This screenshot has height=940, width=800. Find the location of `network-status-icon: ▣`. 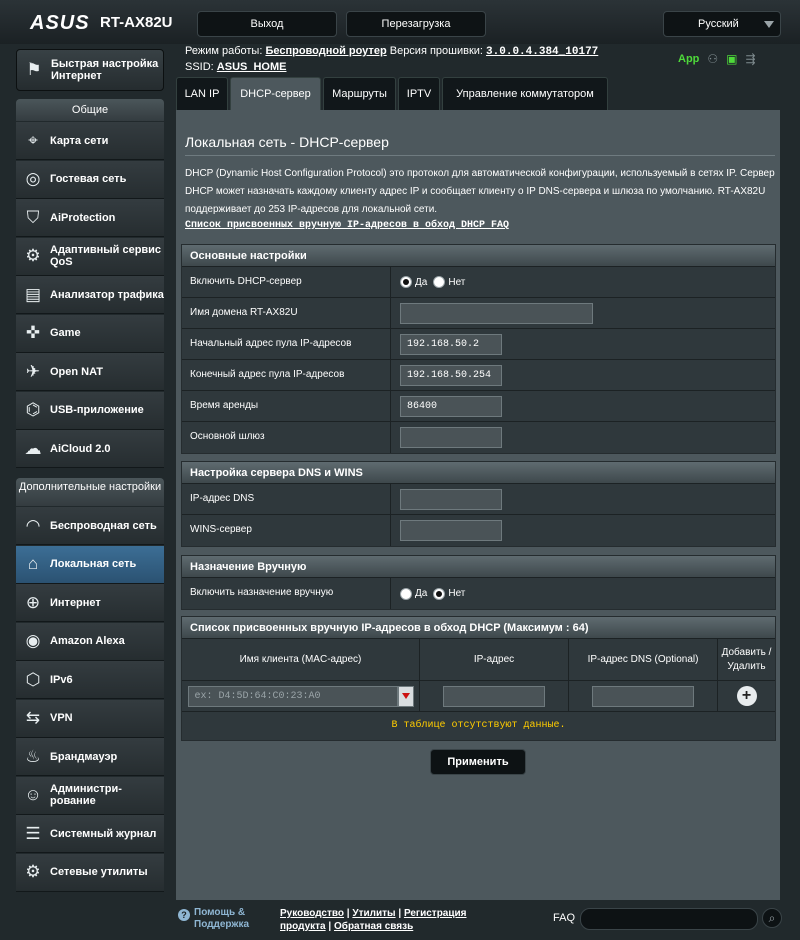

network-status-icon: ▣ is located at coordinates (731, 59).